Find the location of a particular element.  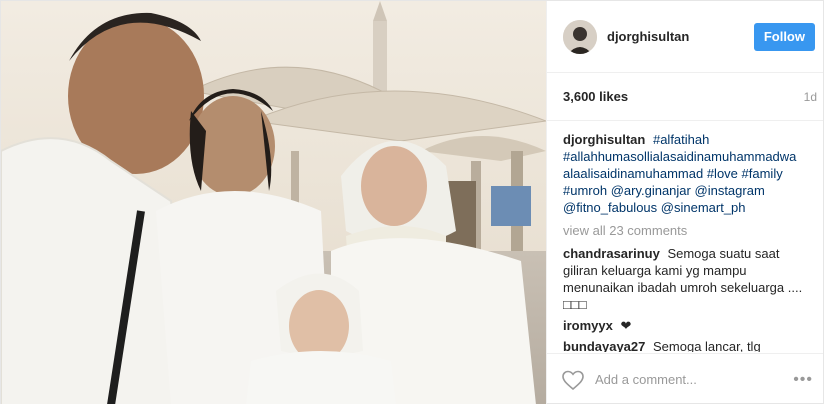

comment-username: iromyyx is located at coordinates (588, 325).